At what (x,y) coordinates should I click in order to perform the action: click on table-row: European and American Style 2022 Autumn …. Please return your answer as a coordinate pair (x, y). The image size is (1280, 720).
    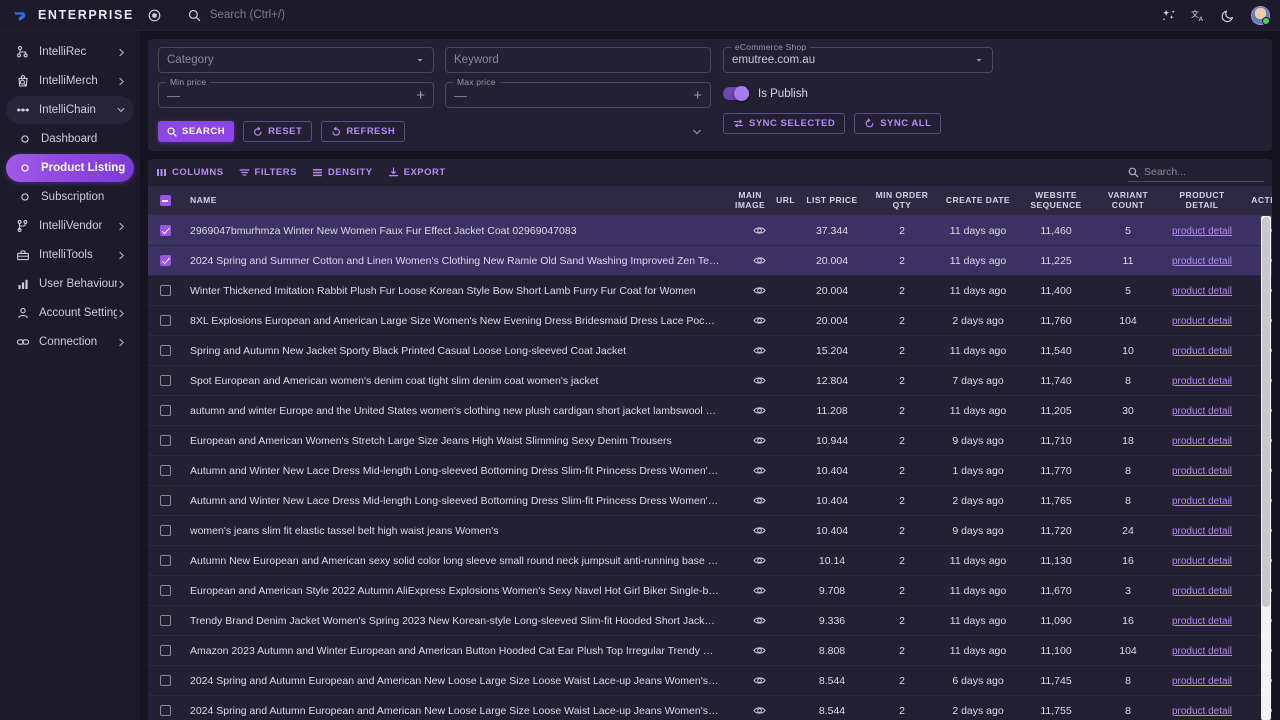
    Looking at the image, I should click on (710, 591).